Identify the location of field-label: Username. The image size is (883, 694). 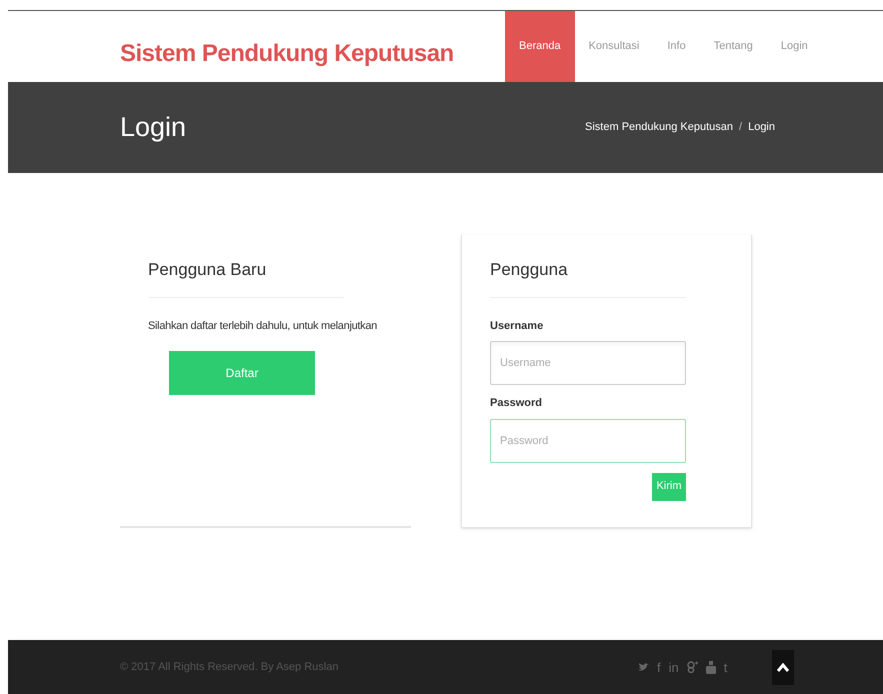
(517, 326).